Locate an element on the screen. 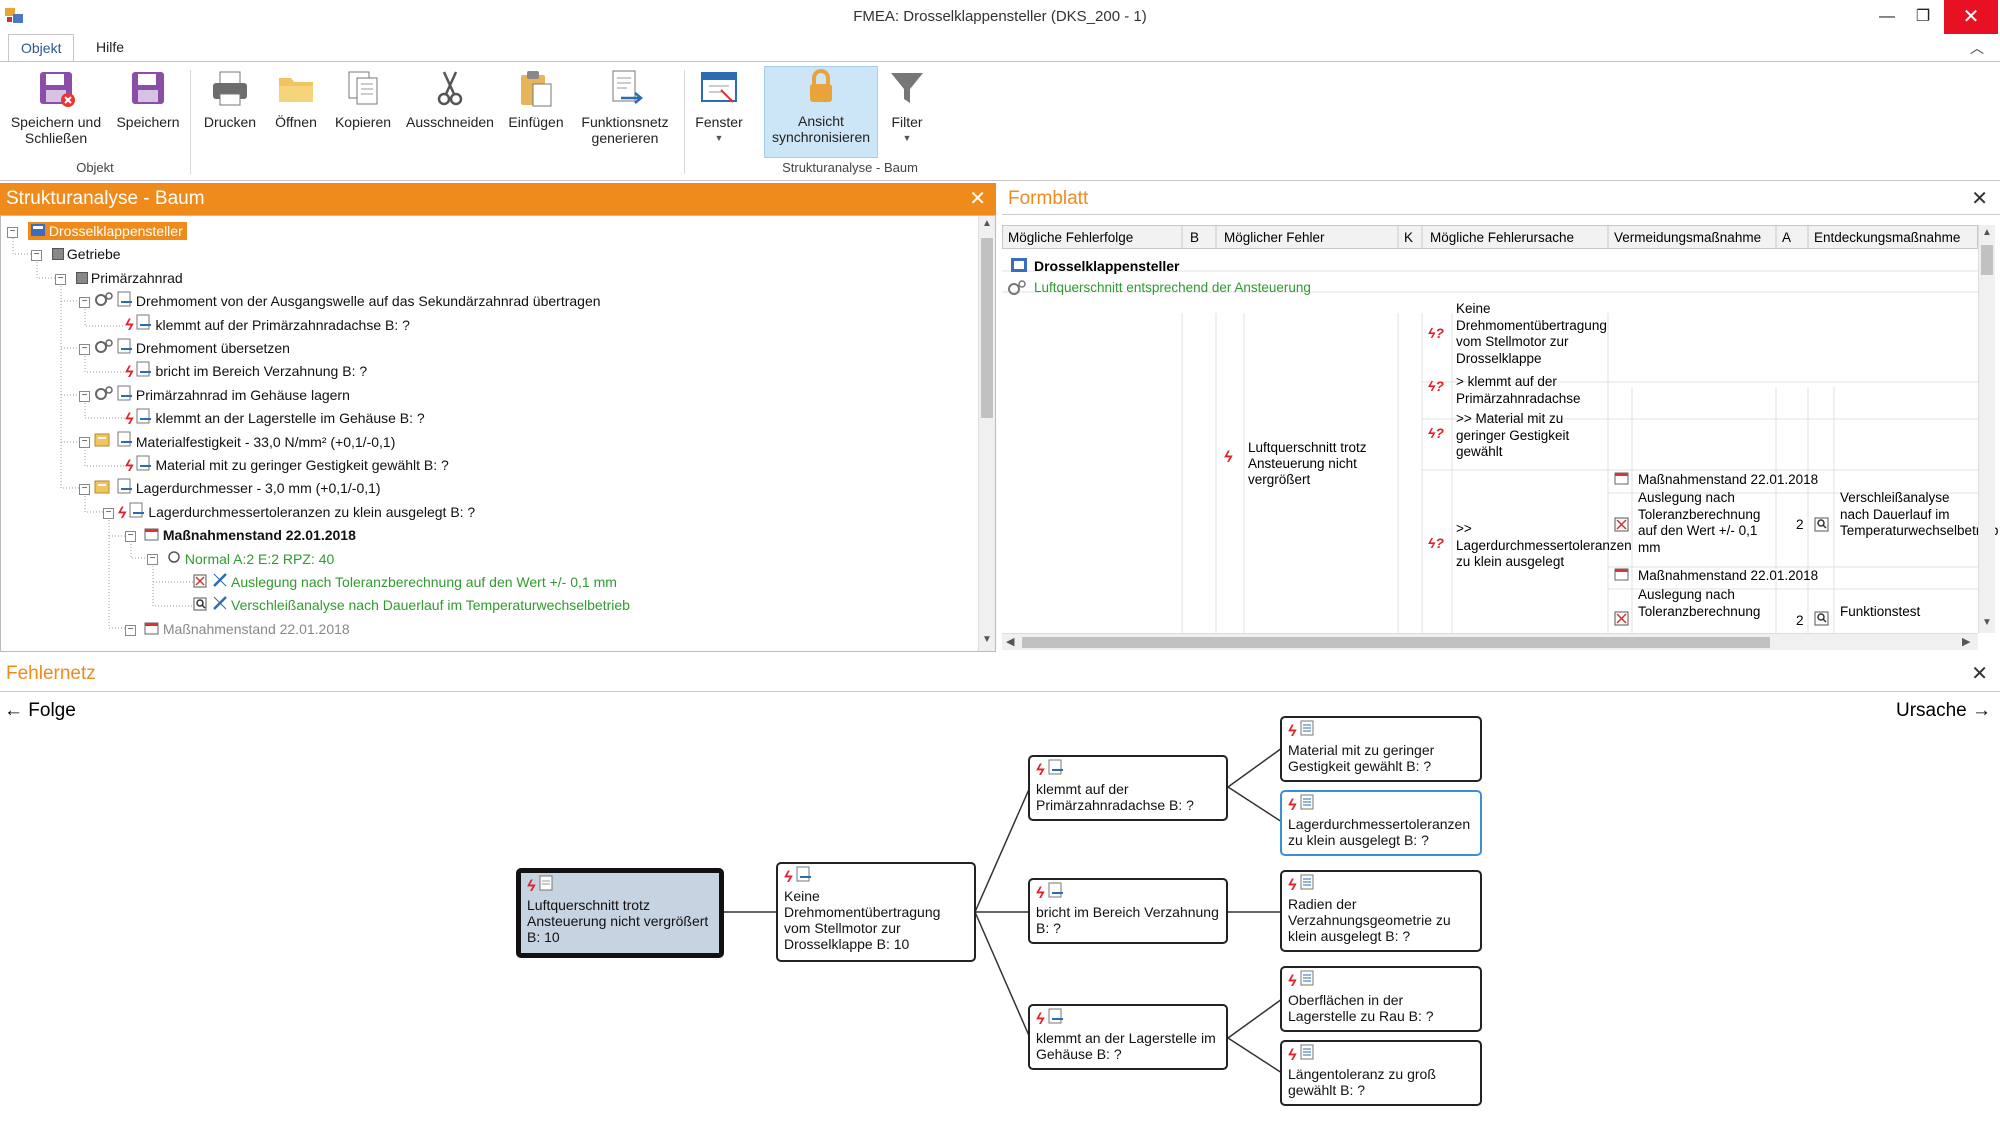 Image resolution: width=2000 pixels, height=1125 pixels. window-button: Fenster ▼ is located at coordinates (719, 113).